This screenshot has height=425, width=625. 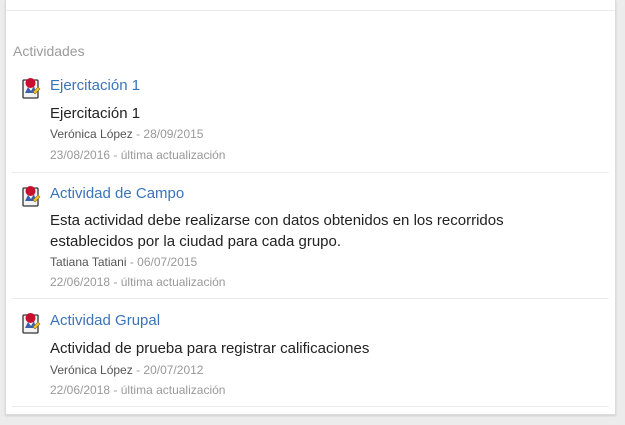 What do you see at coordinates (117, 193) in the screenshot?
I see `activity-title-link: Actividad de Campo` at bounding box center [117, 193].